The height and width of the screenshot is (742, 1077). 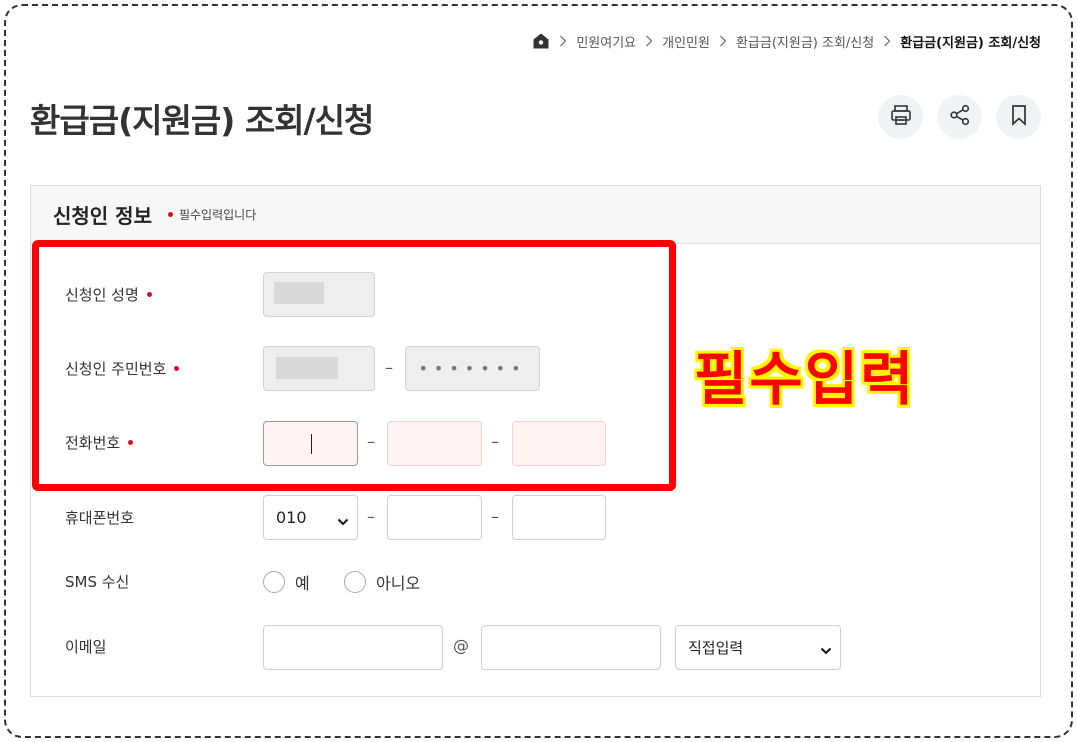 What do you see at coordinates (805, 379) in the screenshot?
I see `required-input-annotation: 필수입력` at bounding box center [805, 379].